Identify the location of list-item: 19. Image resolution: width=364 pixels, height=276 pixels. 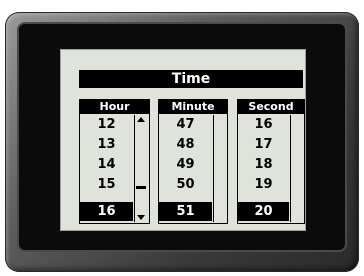
(263, 184).